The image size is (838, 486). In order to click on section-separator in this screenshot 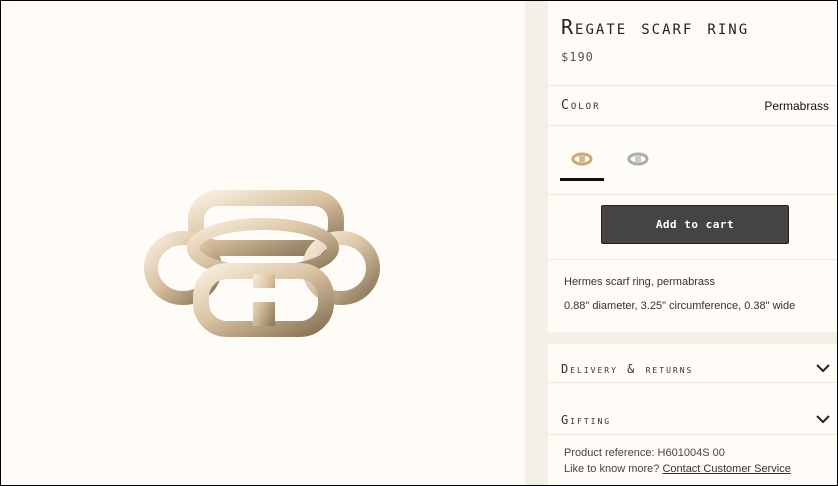, I will do `click(692, 338)`.